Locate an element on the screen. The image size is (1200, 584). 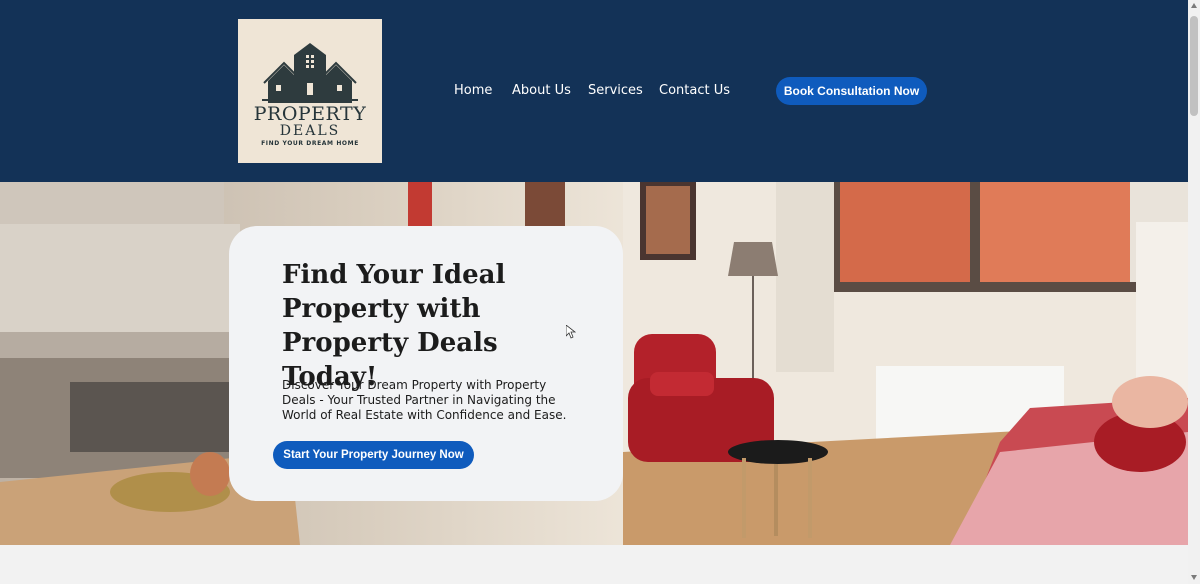
logo-tagline: FIND YOUR DREAM HOME is located at coordinates (310, 143).